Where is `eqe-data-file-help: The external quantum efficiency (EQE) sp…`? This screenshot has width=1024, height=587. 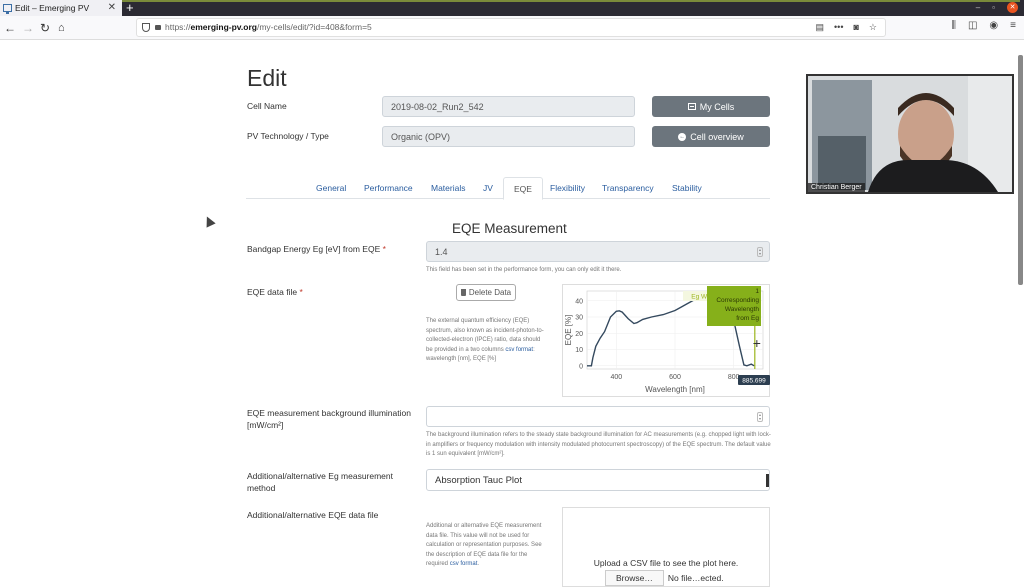
eqe-data-file-help: The external quantum efficiency (EQE) sp… is located at coordinates (486, 341).